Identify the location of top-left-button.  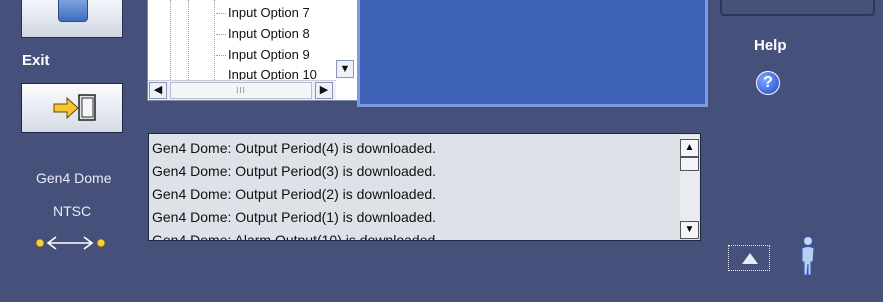
(72, 19).